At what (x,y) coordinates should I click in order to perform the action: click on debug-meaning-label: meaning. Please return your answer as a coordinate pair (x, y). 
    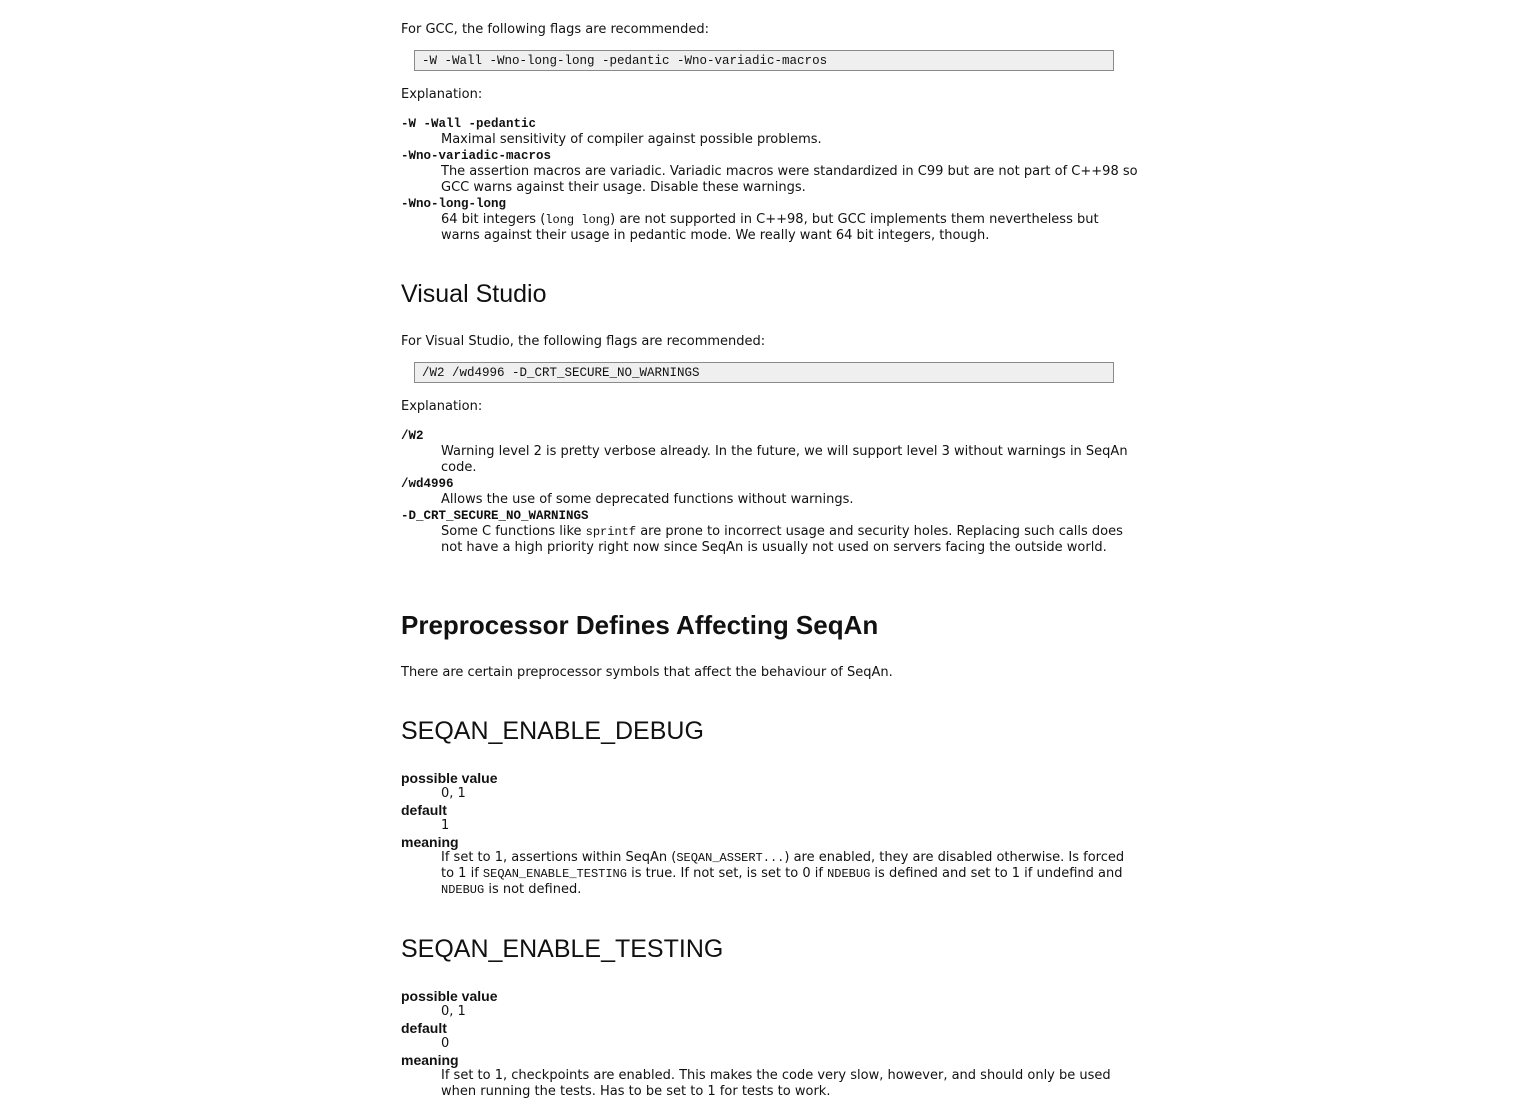
    Looking at the image, I should click on (430, 842).